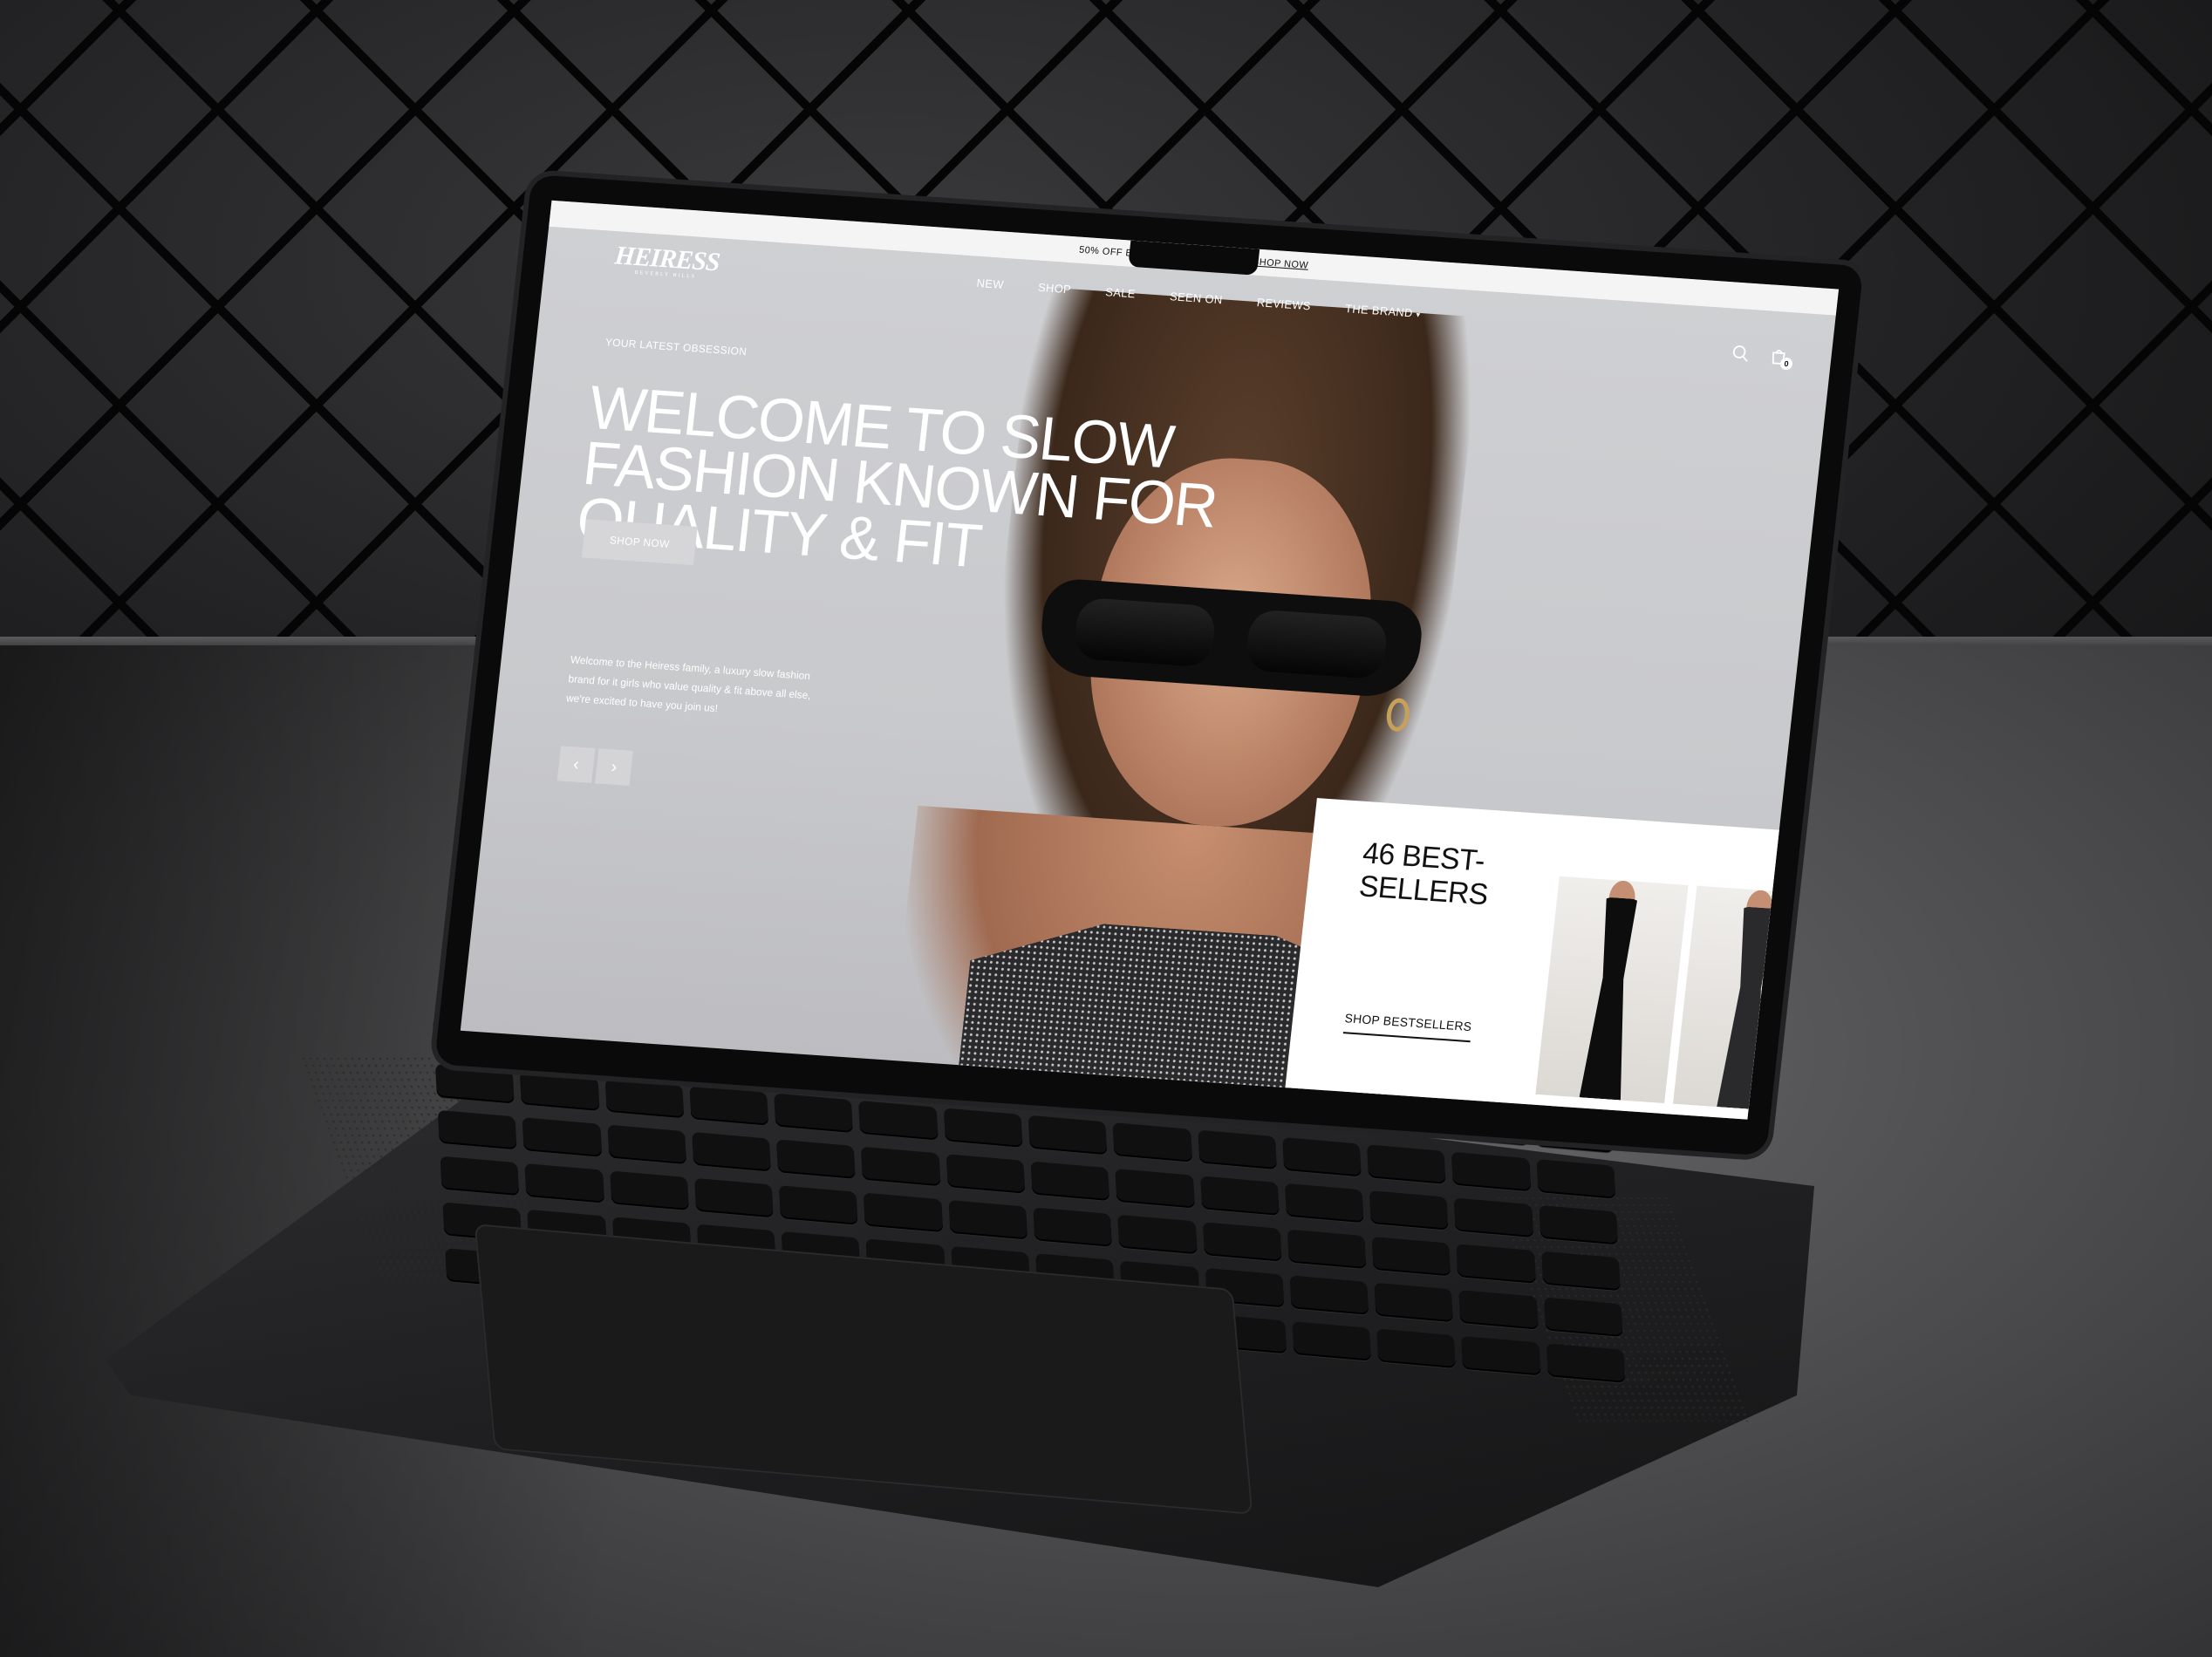 Image resolution: width=2212 pixels, height=1657 pixels. I want to click on hero-kicker: YOUR LATEST OBSESSION, so click(676, 347).